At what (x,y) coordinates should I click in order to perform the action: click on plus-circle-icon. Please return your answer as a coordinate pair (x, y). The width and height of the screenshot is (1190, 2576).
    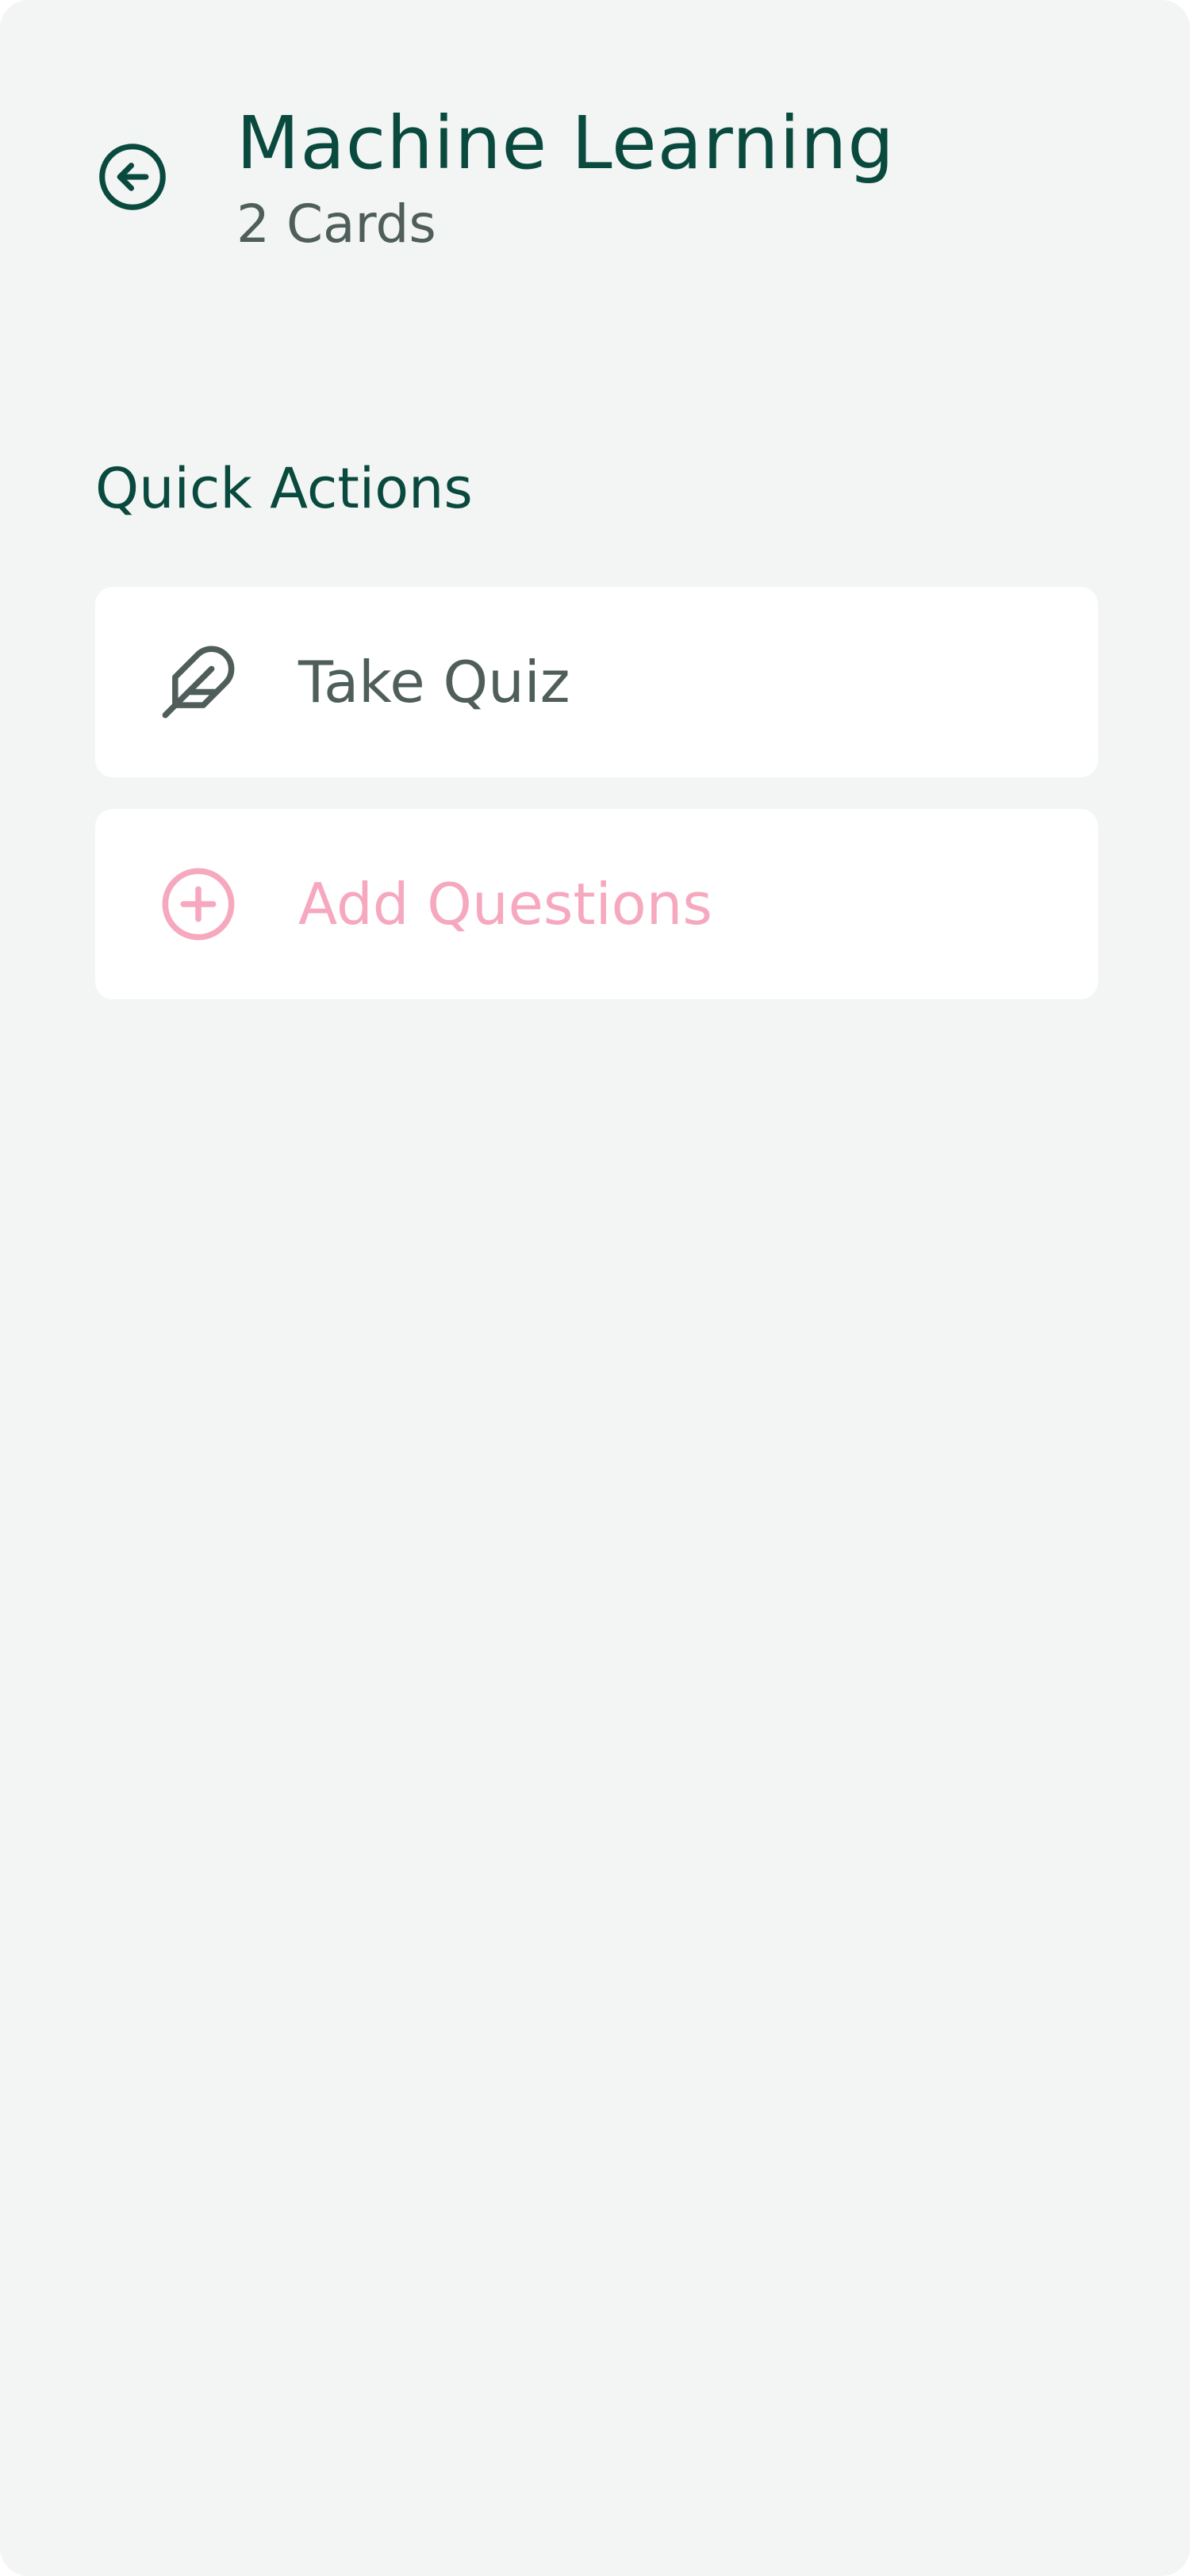
    Looking at the image, I should click on (198, 904).